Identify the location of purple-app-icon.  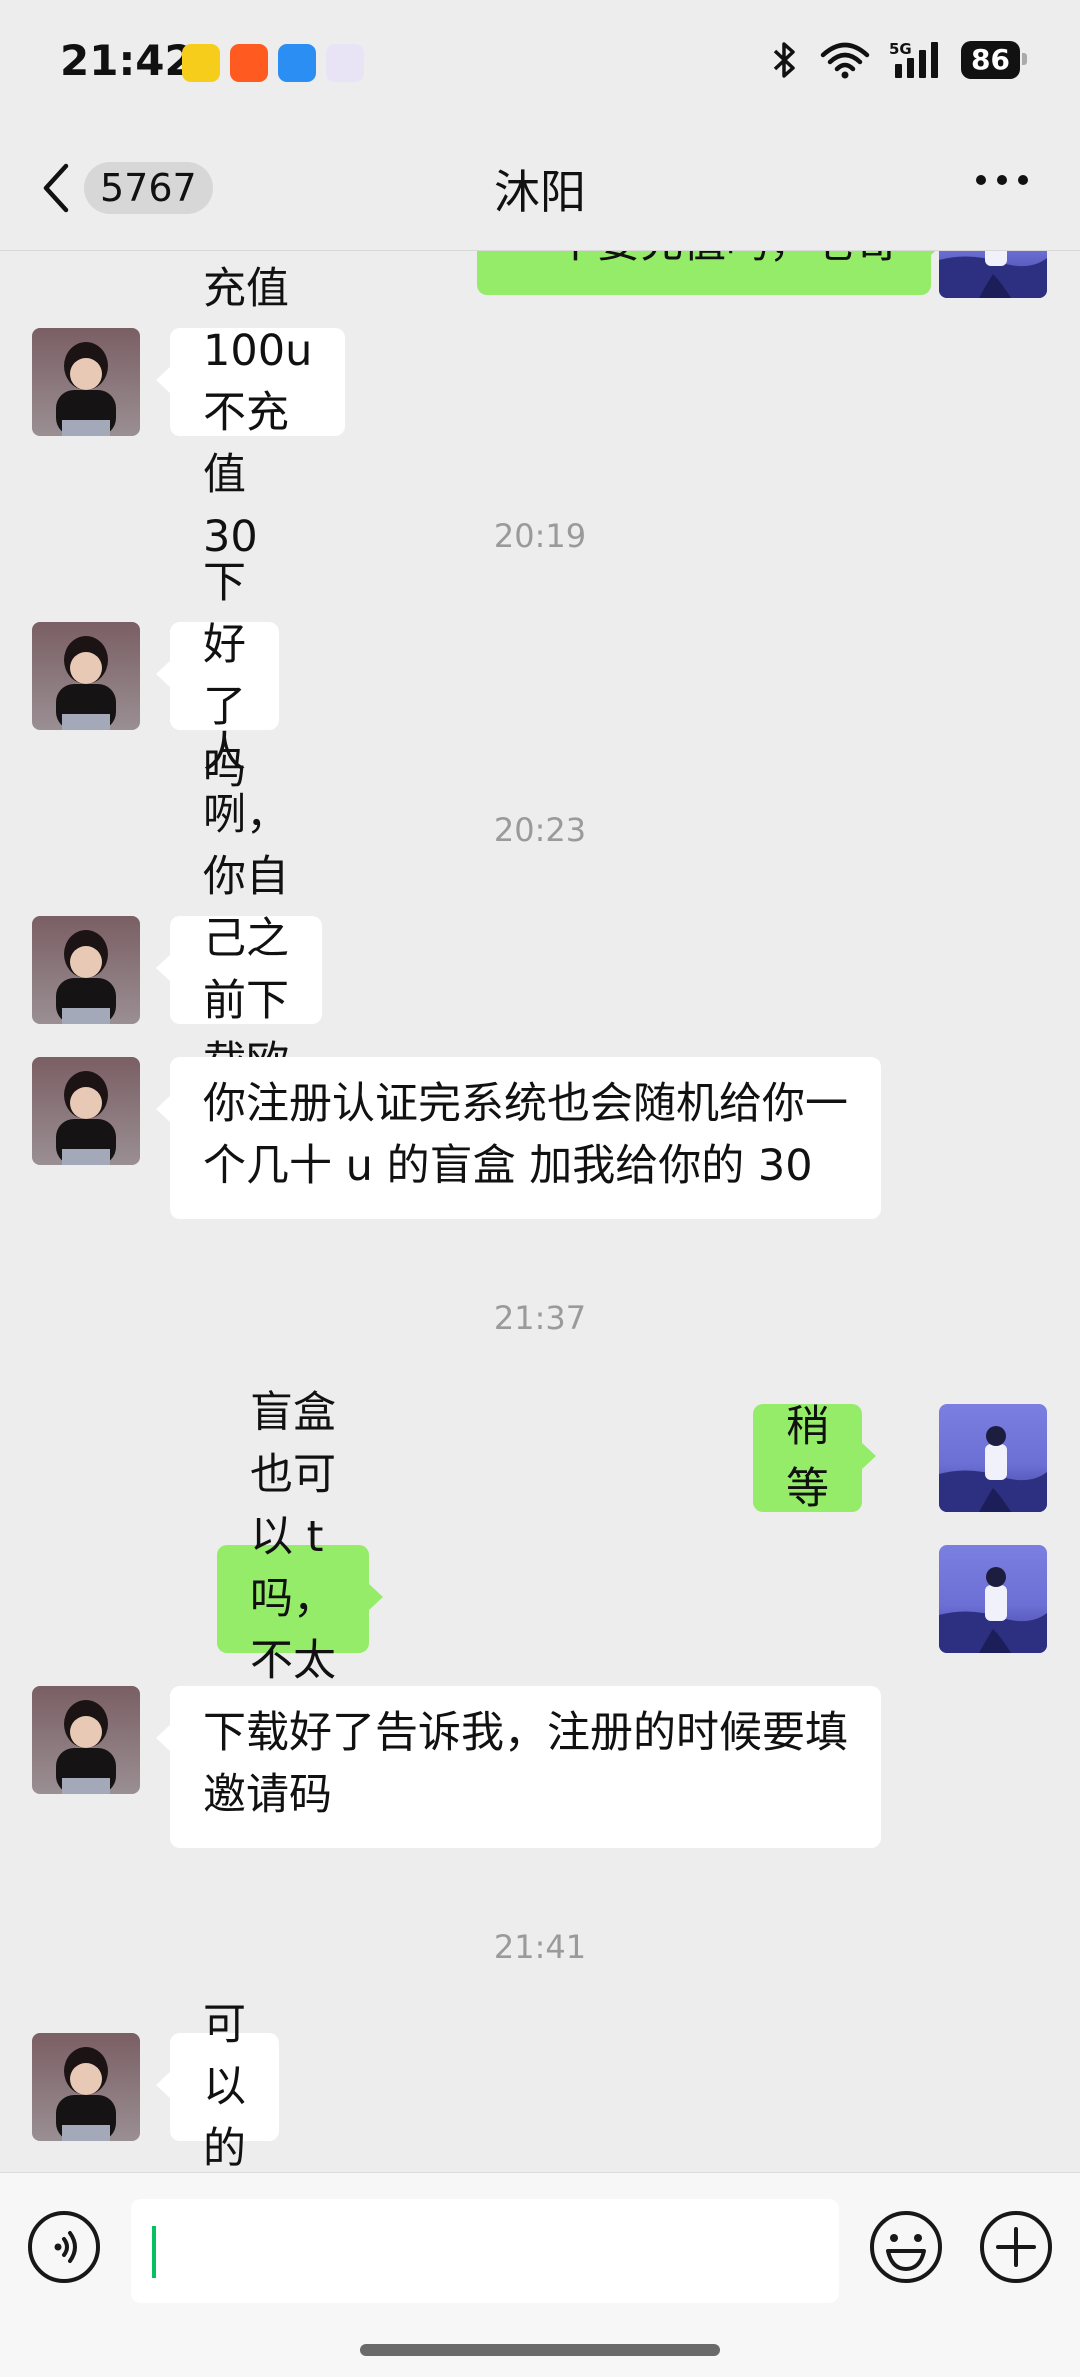
(345, 63).